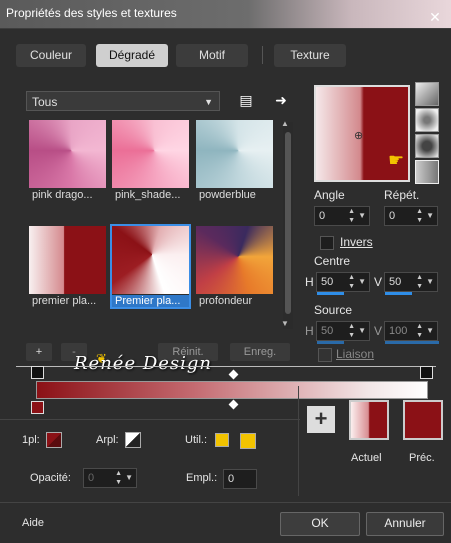 The image size is (451, 543). What do you see at coordinates (226, 301) in the screenshot?
I see `gradient-name: profondeur` at bounding box center [226, 301].